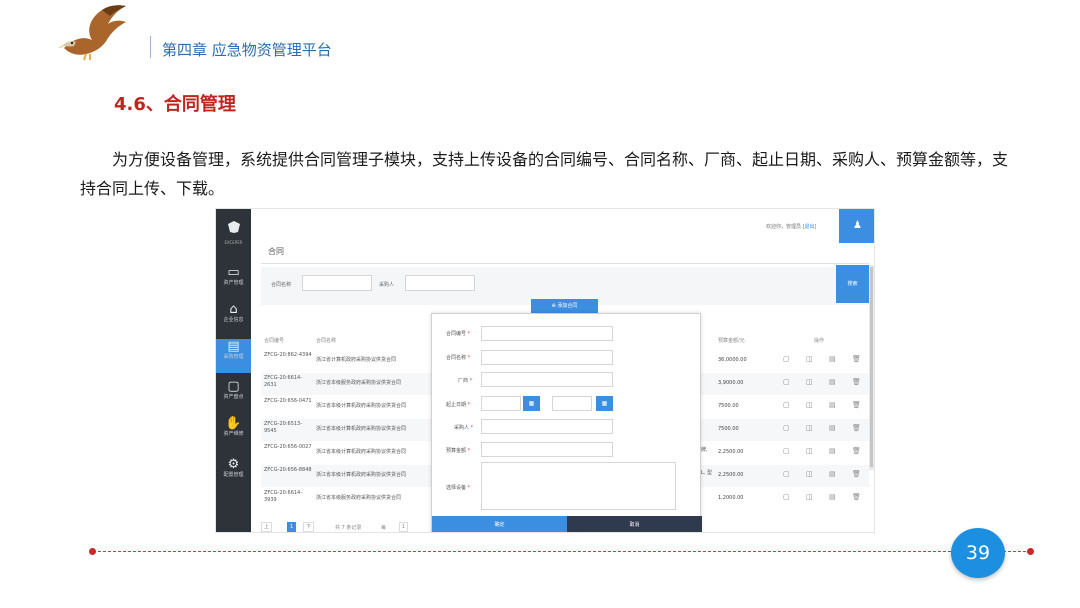 Image resolution: width=1080 pixels, height=608 pixels. I want to click on prev-page-button: 上一页, so click(267, 527).